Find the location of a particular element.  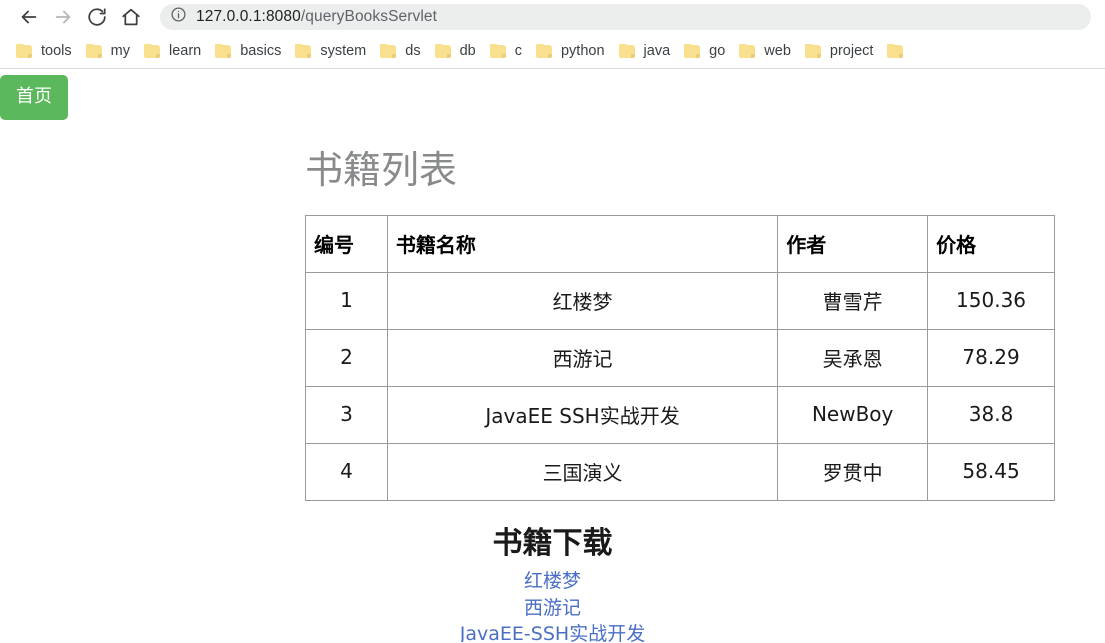

bookmark-my: my is located at coordinates (109, 51).